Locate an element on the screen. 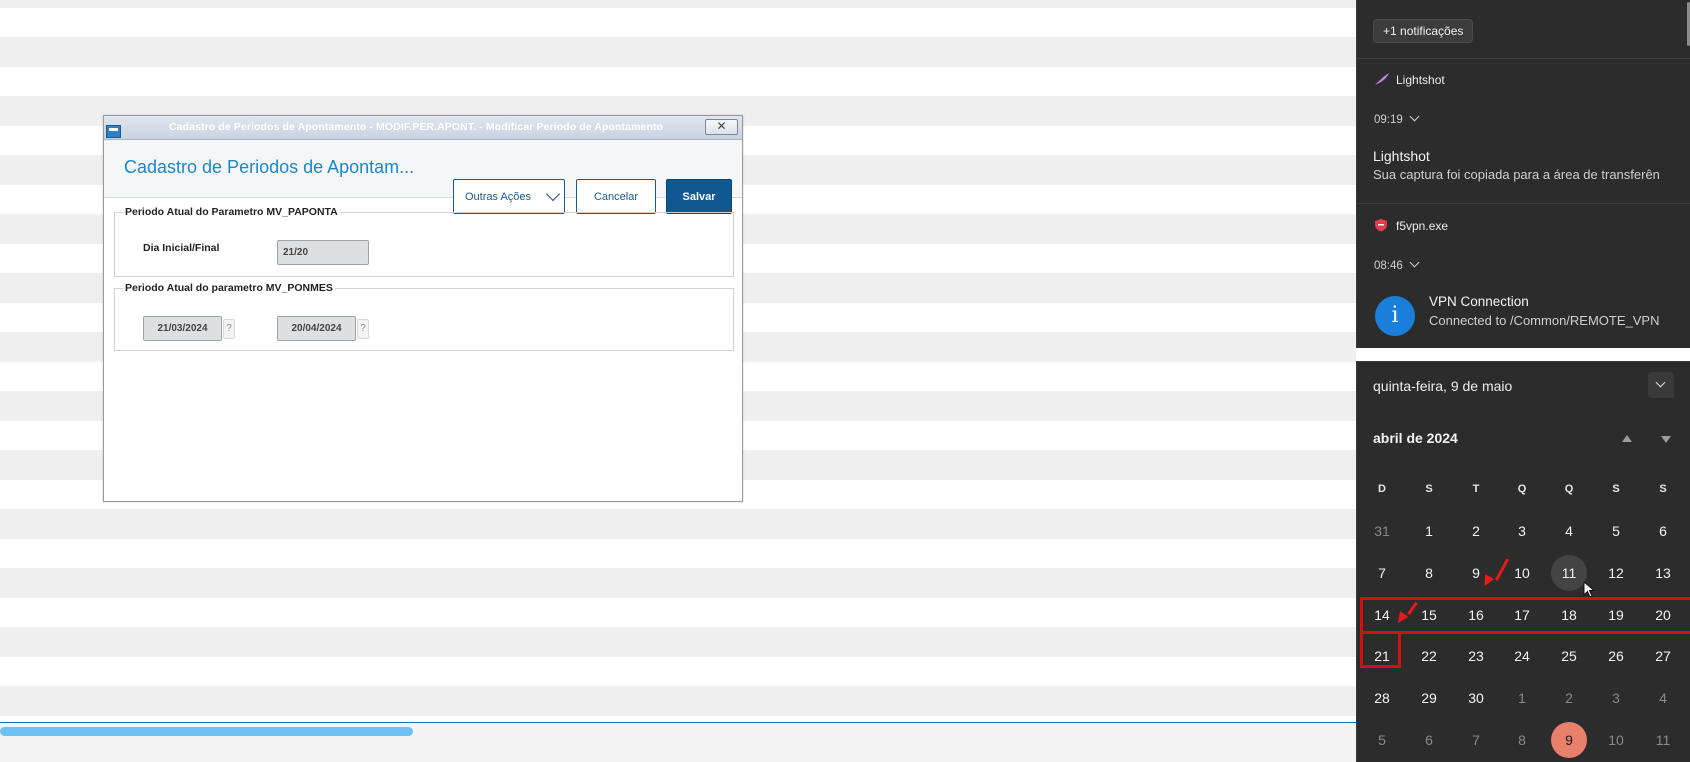 The height and width of the screenshot is (762, 1690). notification-title: VPN Connection is located at coordinates (1479, 301).